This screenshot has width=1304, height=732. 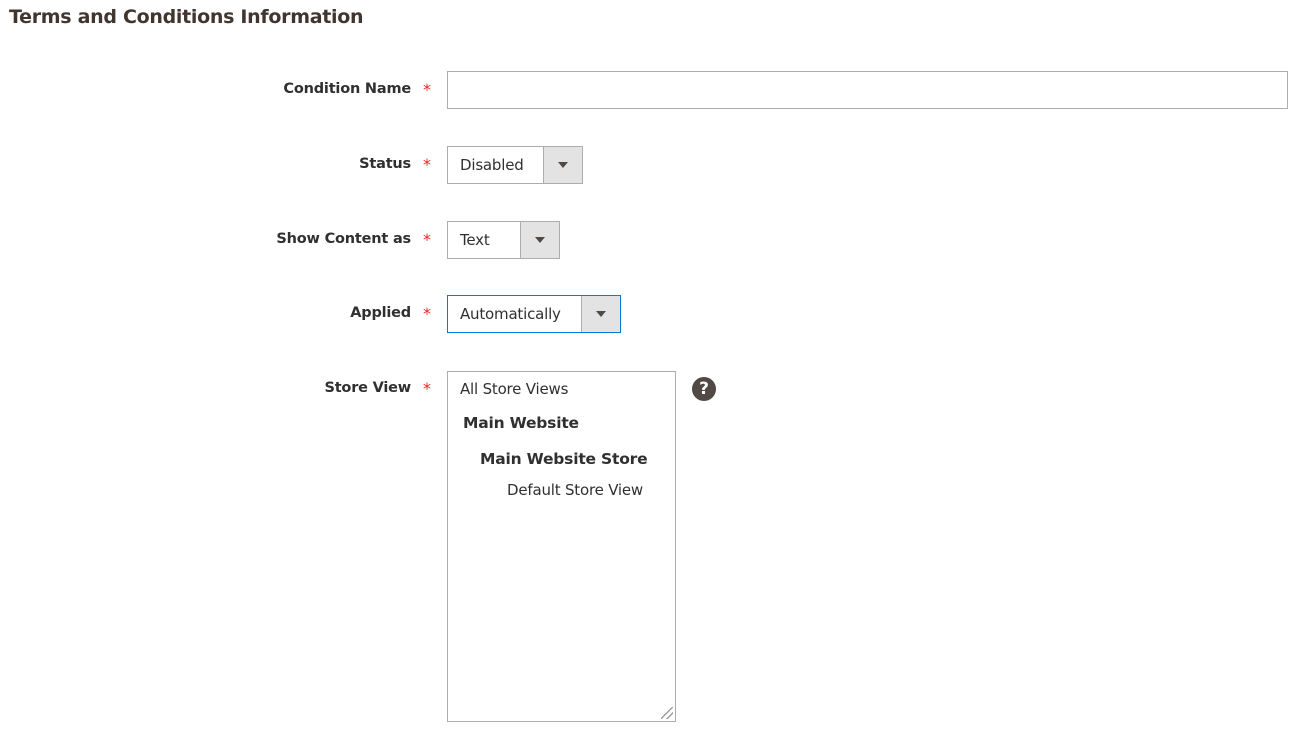 I want to click on applied-value: Automatically, so click(x=510, y=314).